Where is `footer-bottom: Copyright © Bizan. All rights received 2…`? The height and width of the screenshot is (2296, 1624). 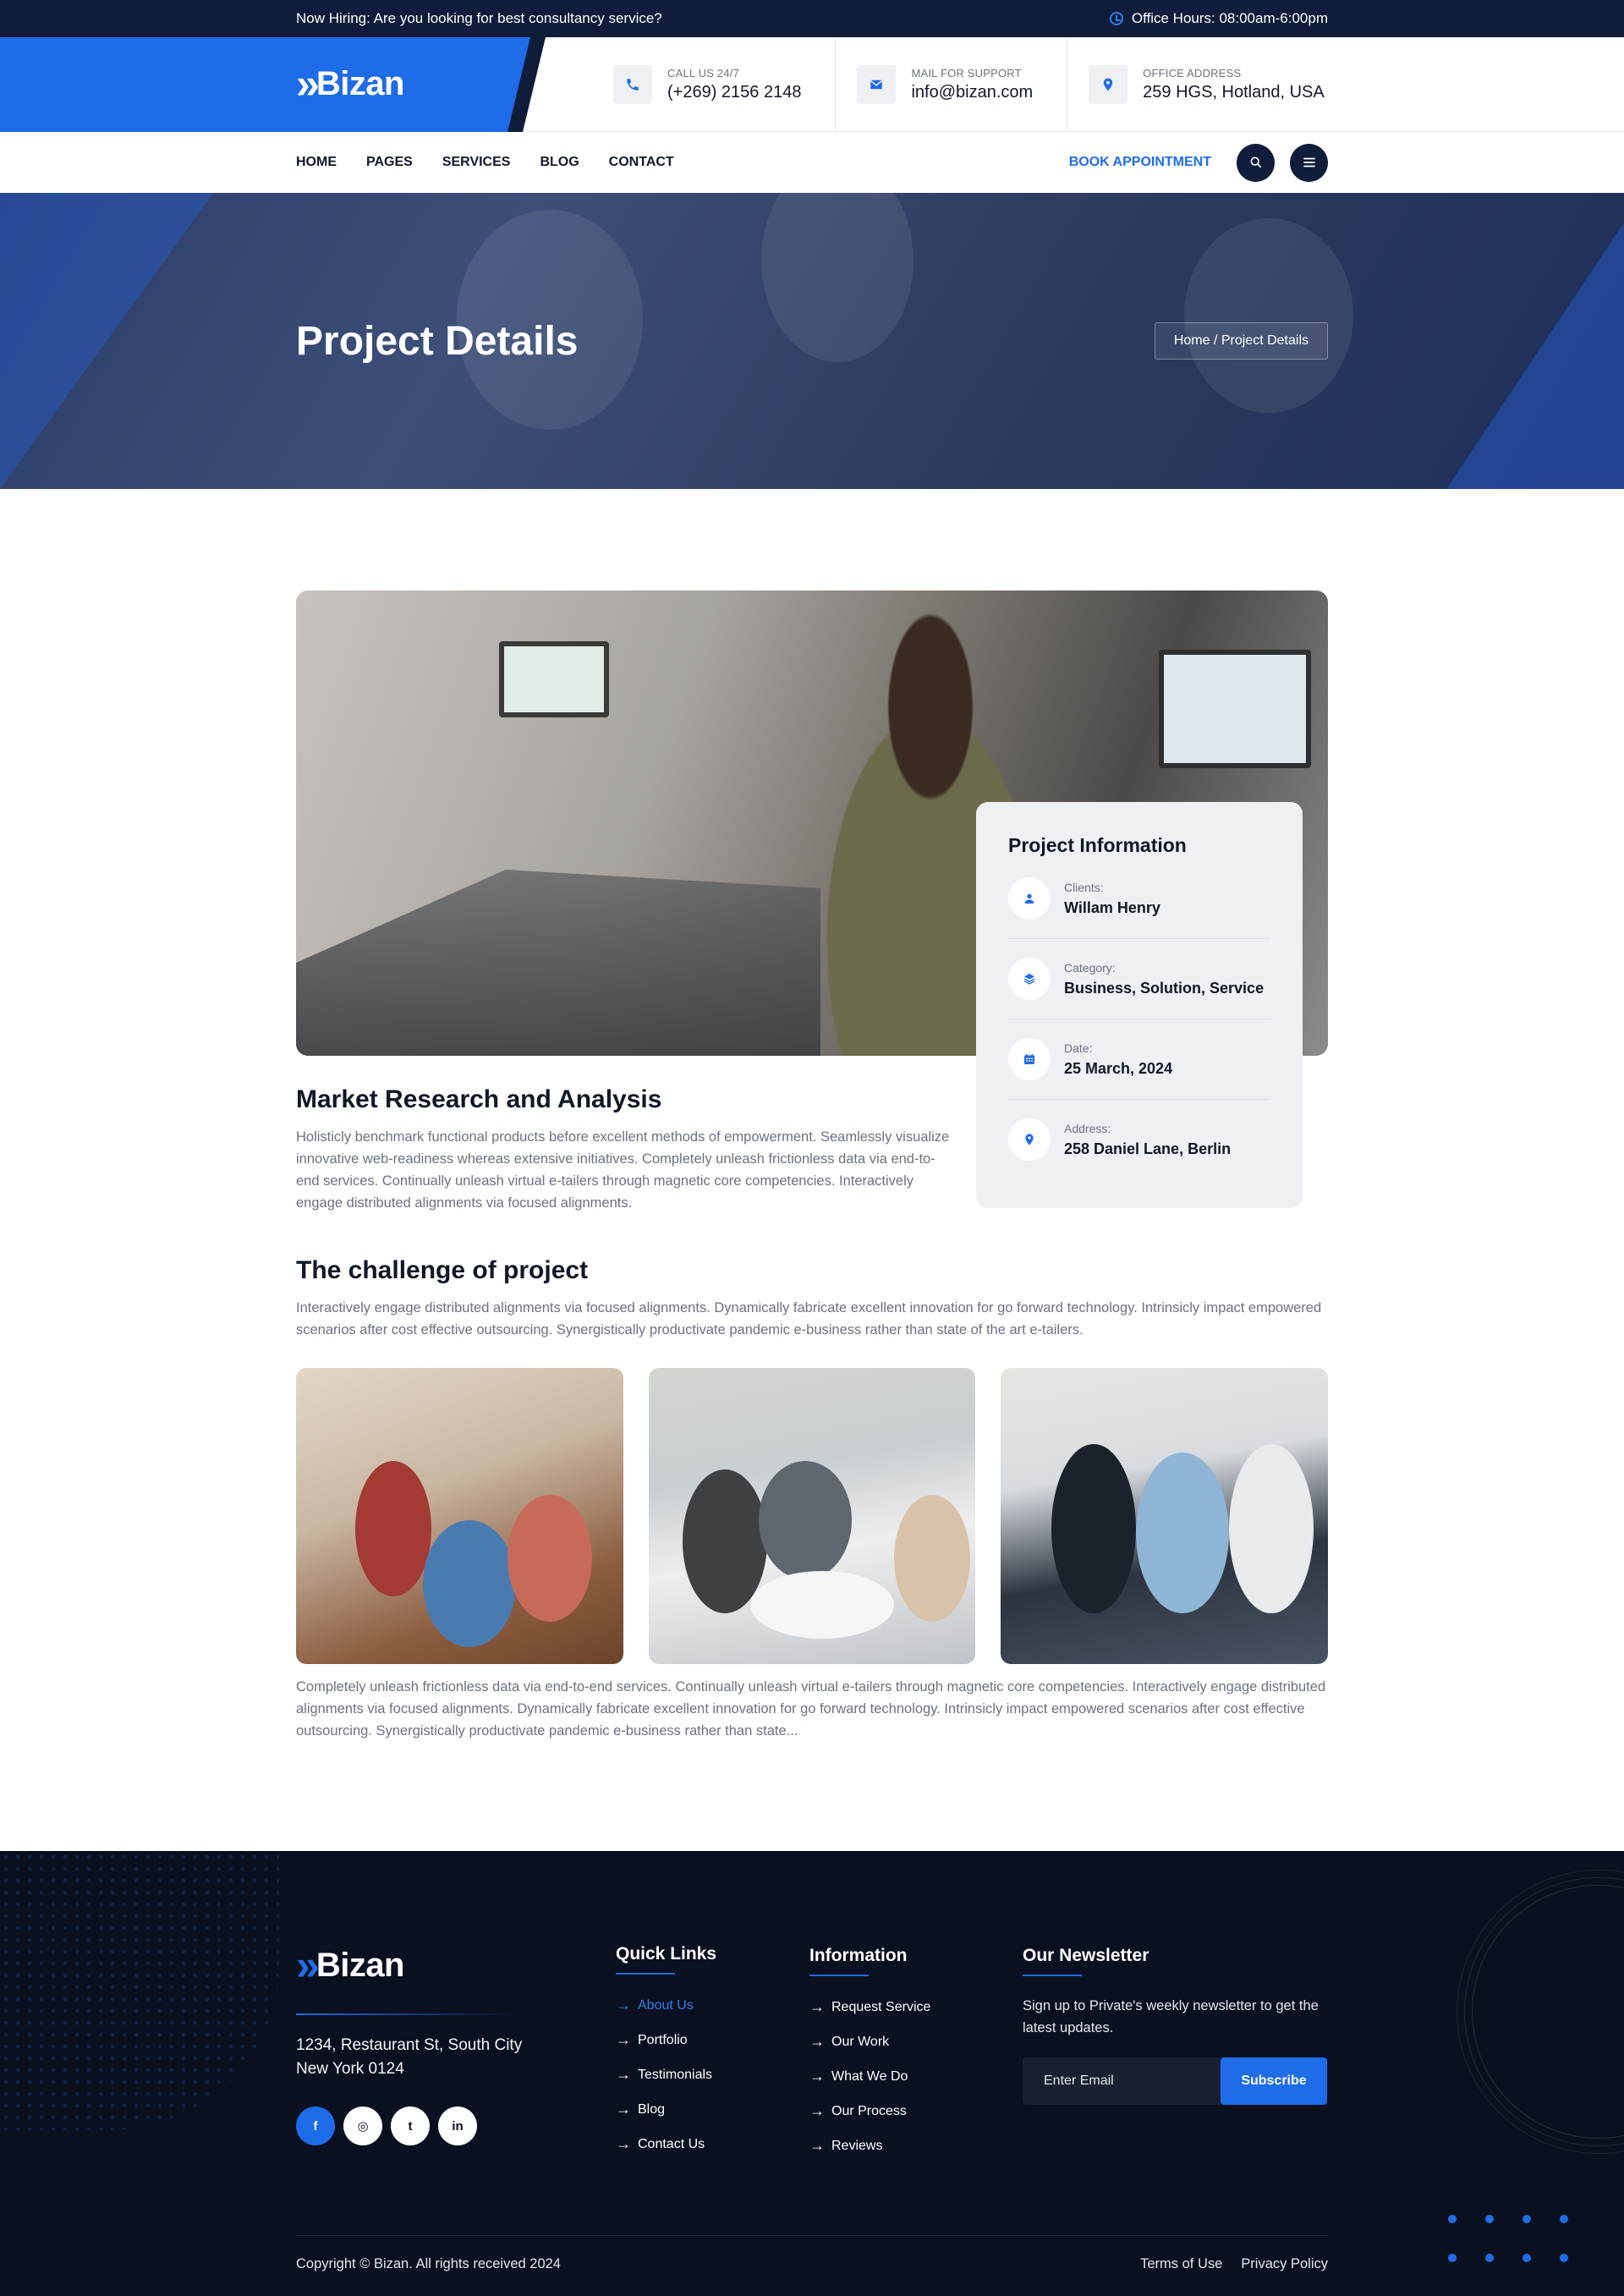 footer-bottom: Copyright © Bizan. All rights received 2… is located at coordinates (812, 2253).